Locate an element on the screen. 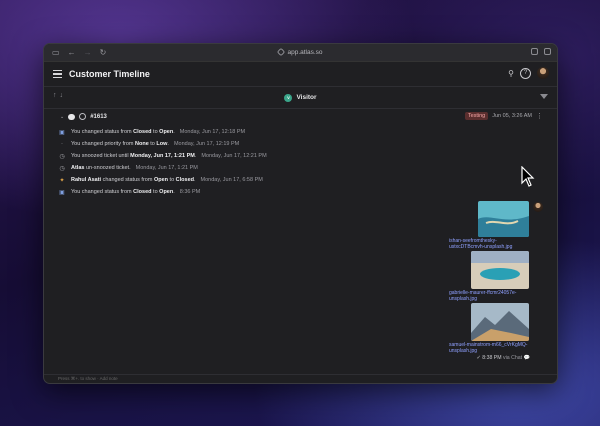 This screenshot has width=600, height=426. event-text: You changed priority from None to Low. is located at coordinates (120, 144).